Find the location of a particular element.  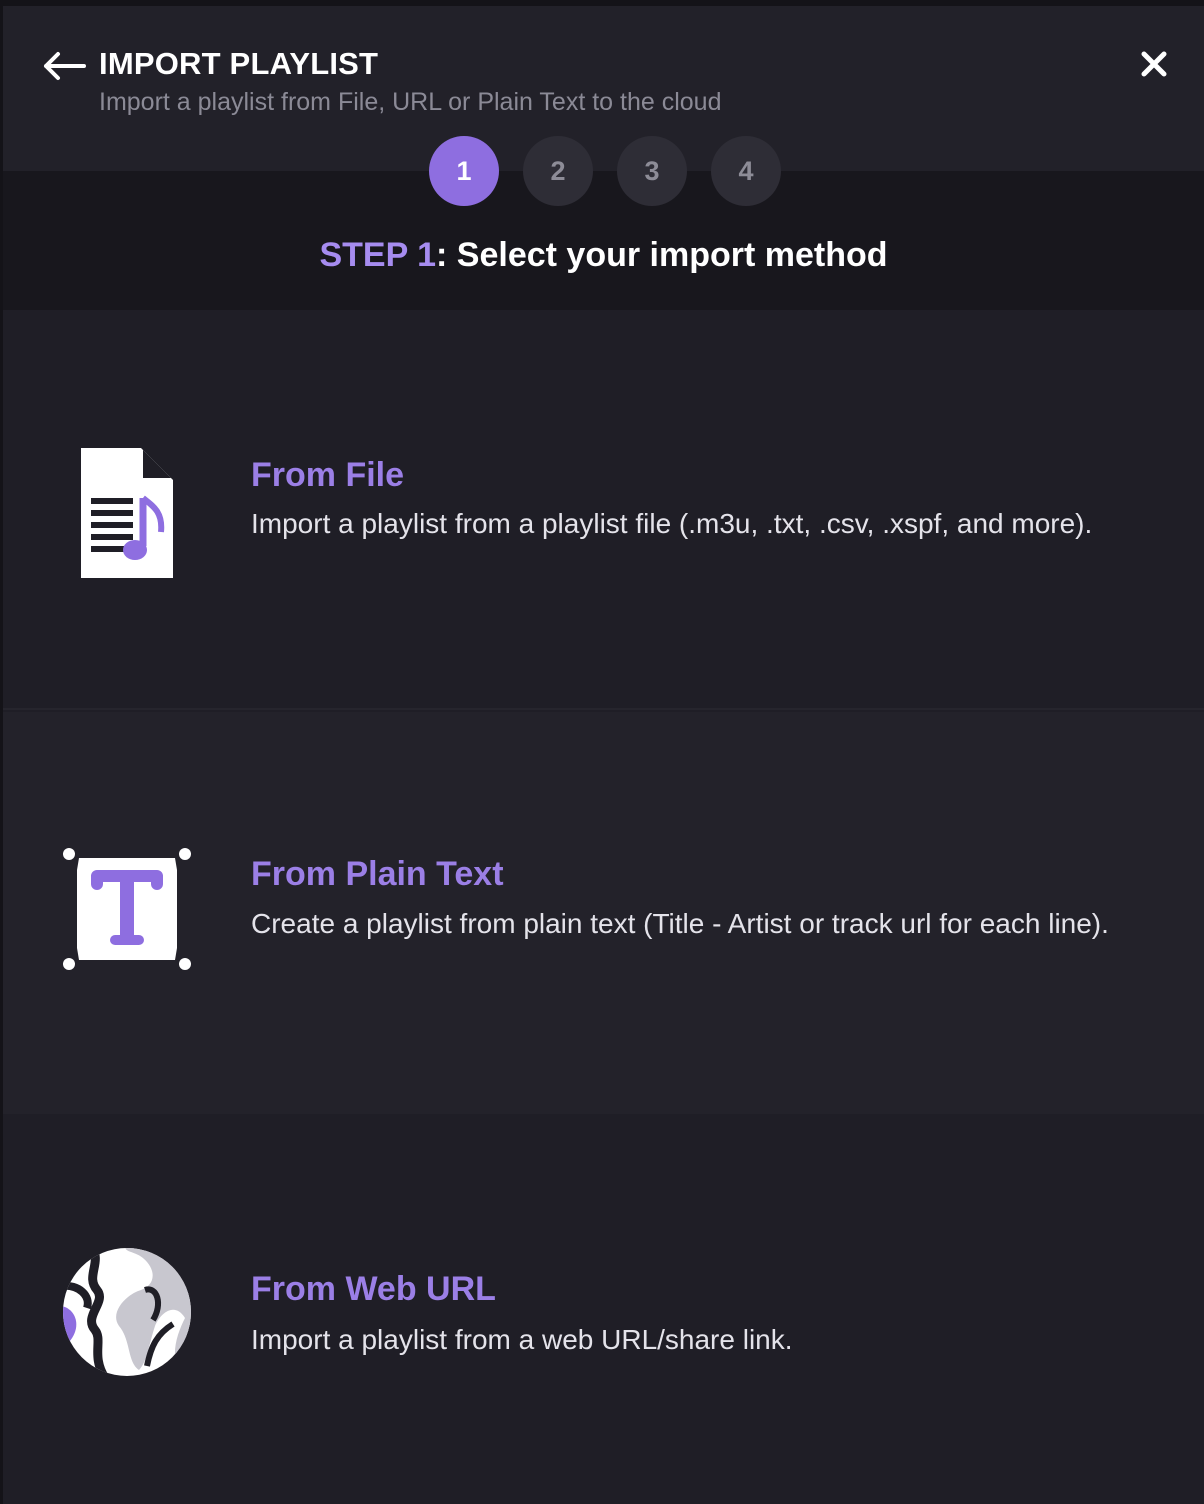

step-1-indicator: 1 is located at coordinates (464, 171).